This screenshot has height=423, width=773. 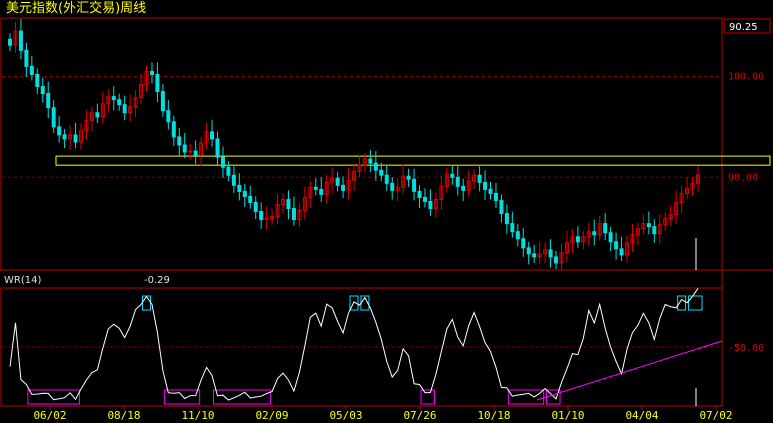 What do you see at coordinates (743, 177) in the screenshot?
I see `price-tick-label: 90.00` at bounding box center [743, 177].